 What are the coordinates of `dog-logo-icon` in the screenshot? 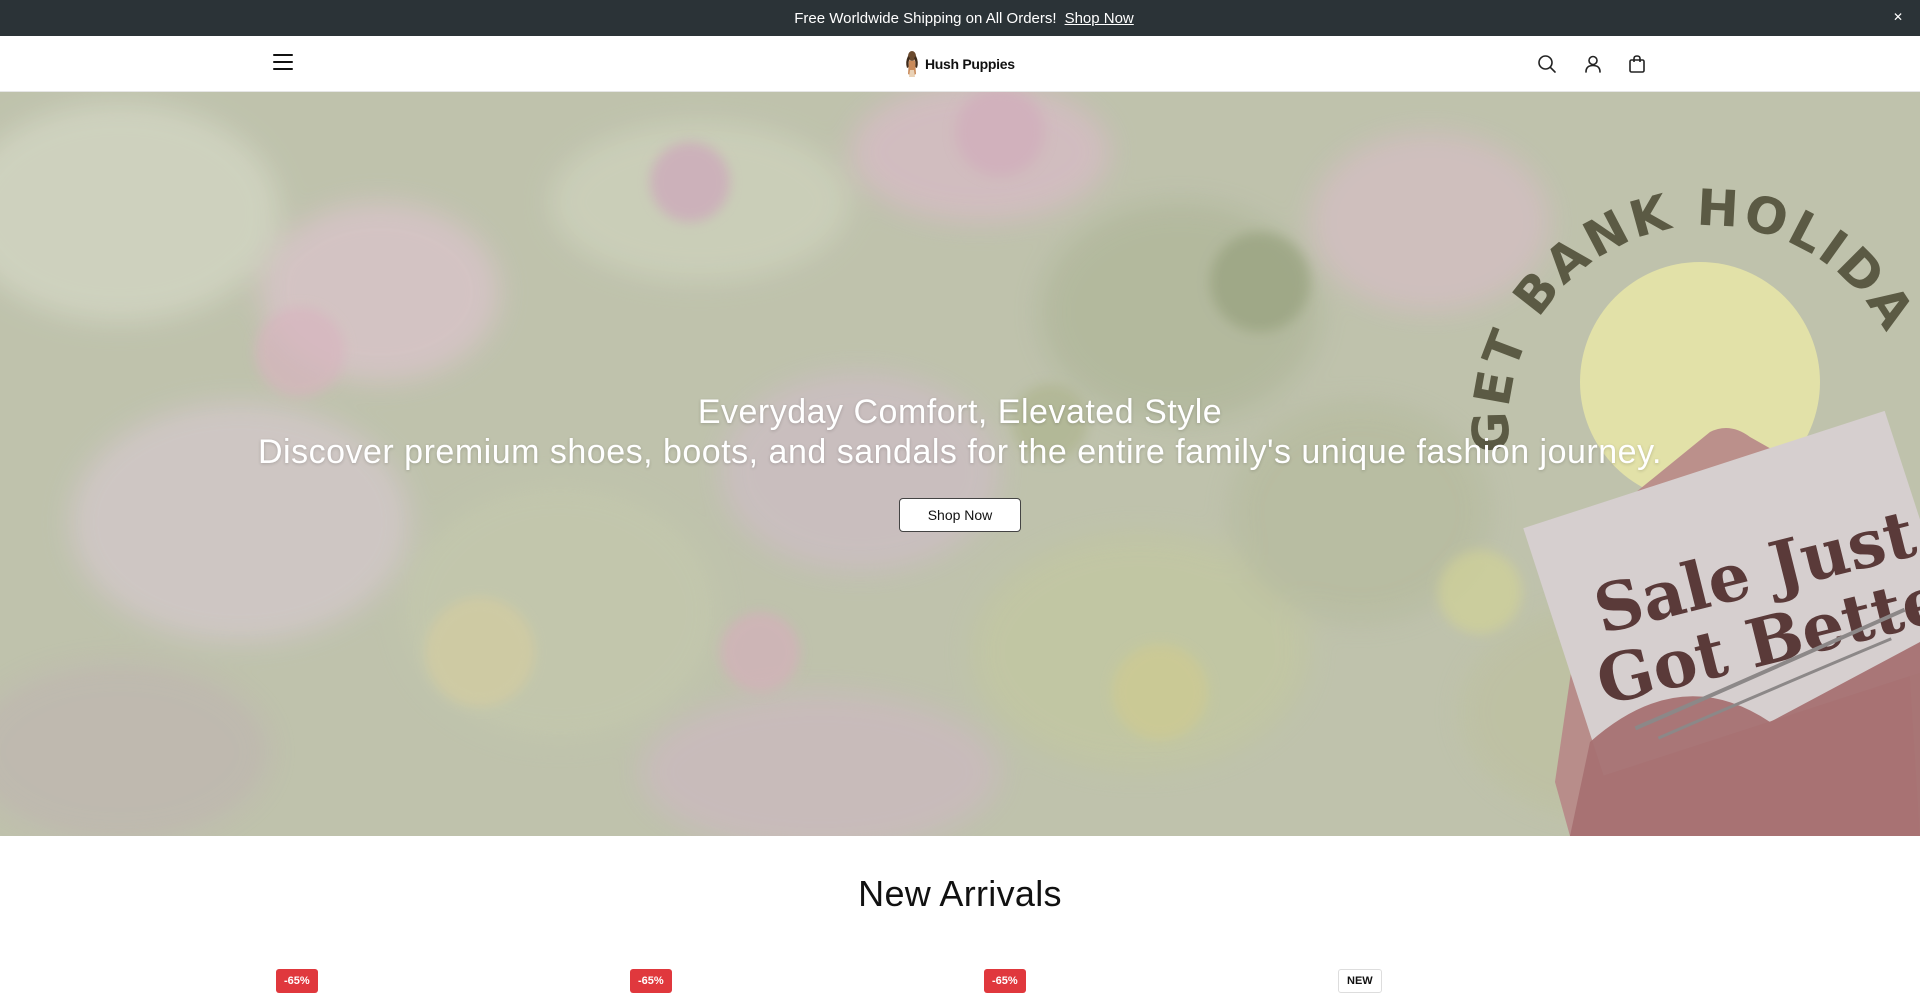 It's located at (912, 64).